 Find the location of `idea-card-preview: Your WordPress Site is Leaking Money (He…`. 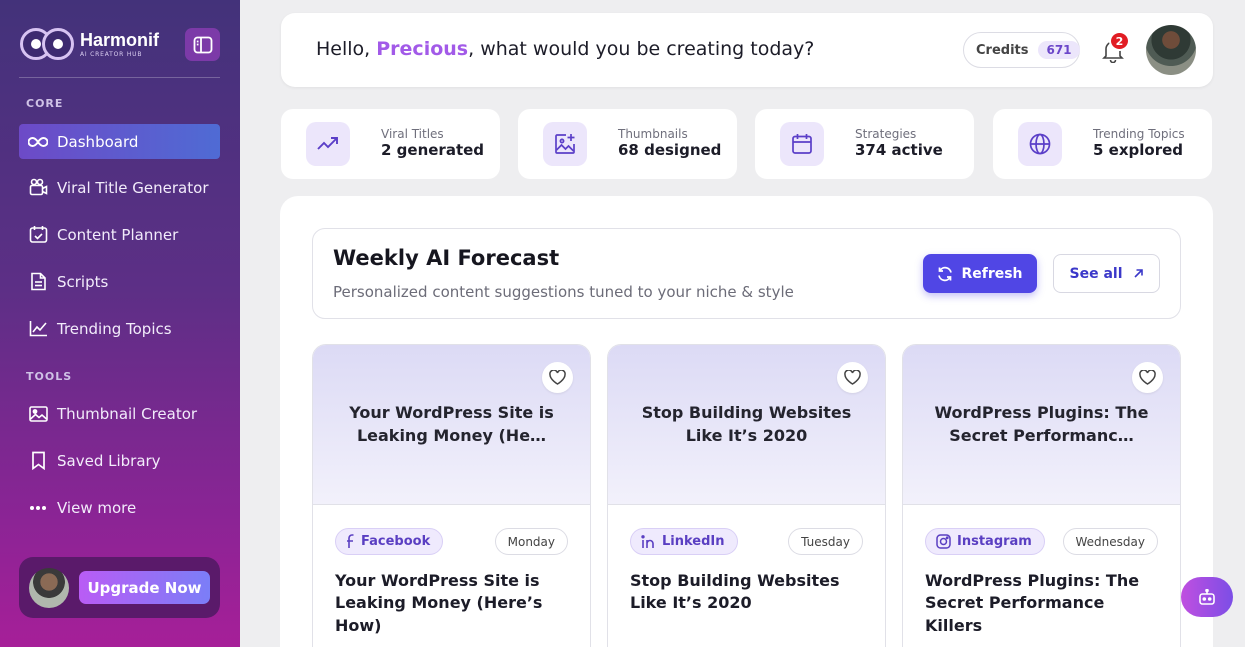

idea-card-preview: Your WordPress Site is Leaking Money (He… is located at coordinates (451, 425).